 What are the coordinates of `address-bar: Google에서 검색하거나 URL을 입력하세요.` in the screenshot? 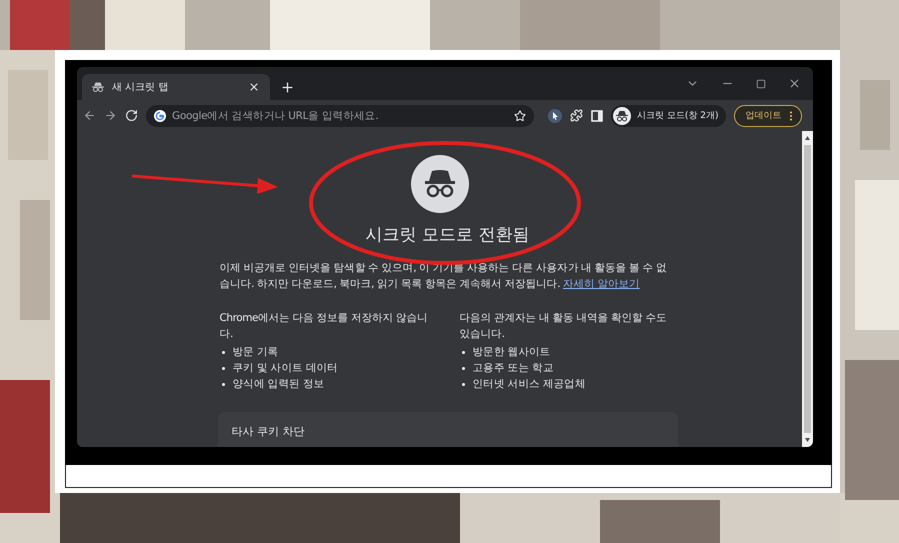 It's located at (340, 115).